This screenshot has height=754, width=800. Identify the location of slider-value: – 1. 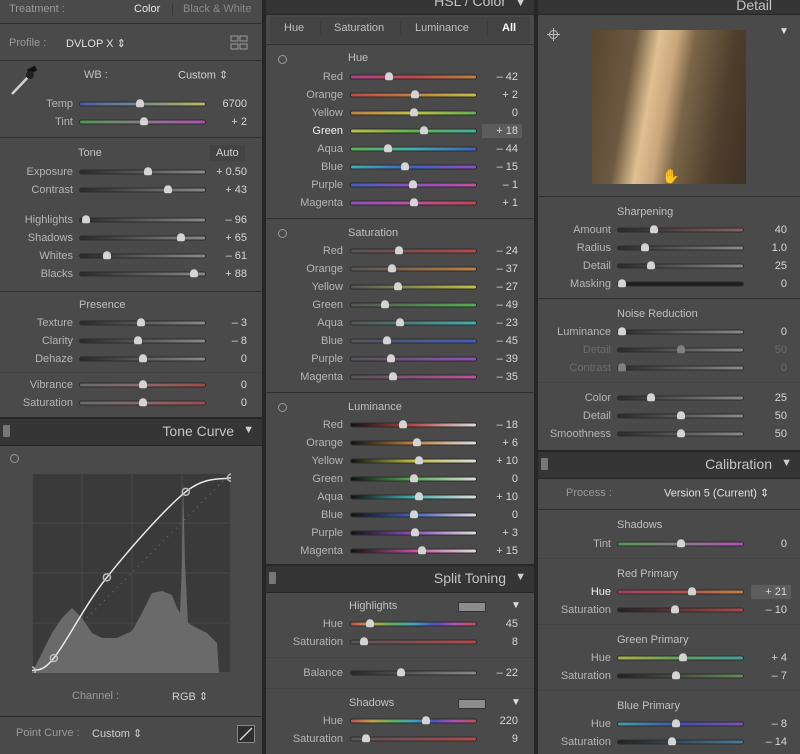
(510, 185).